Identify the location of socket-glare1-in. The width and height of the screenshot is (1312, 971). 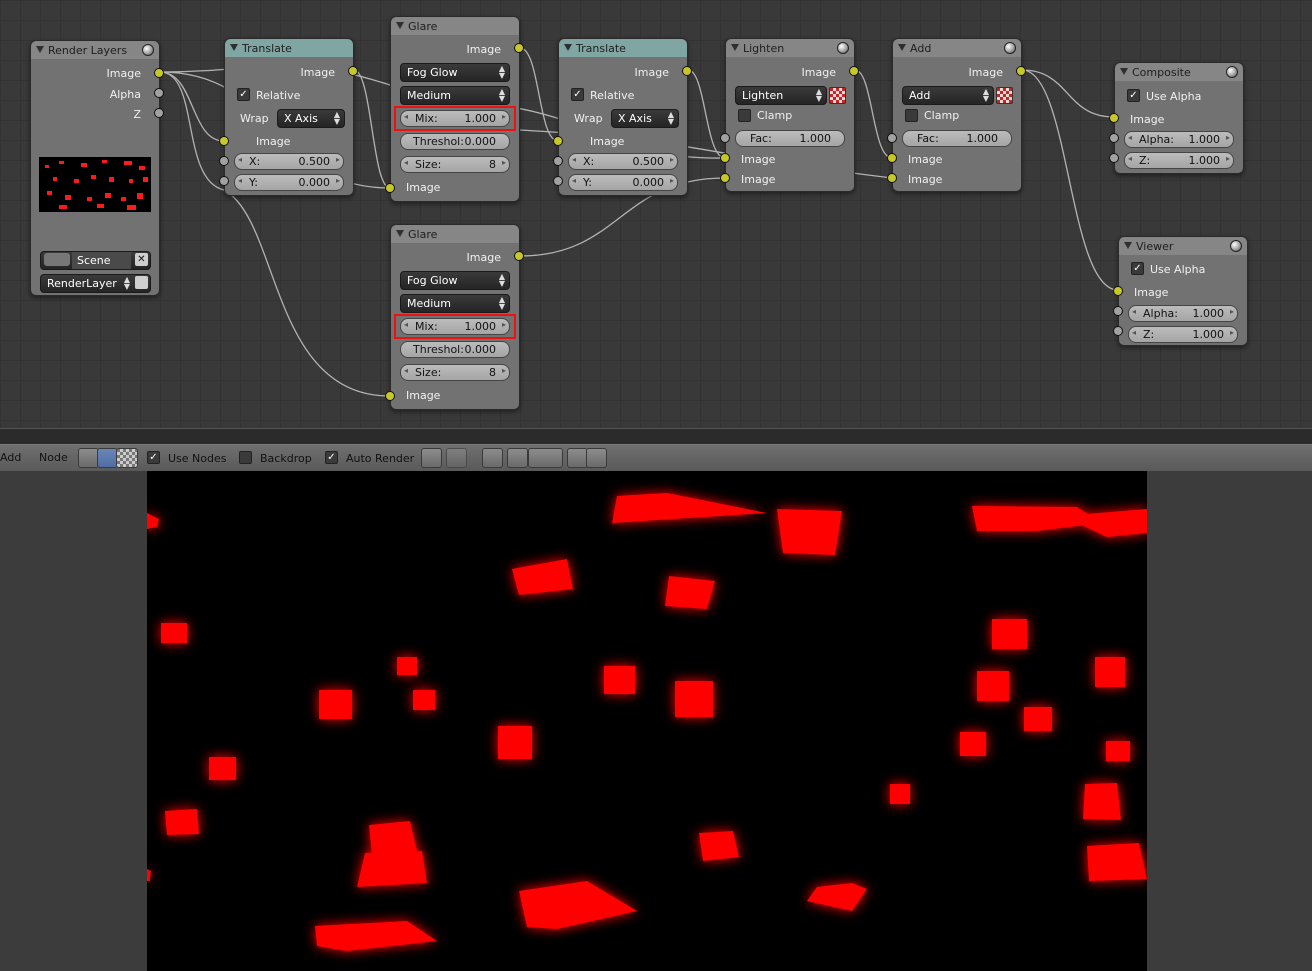
(390, 188).